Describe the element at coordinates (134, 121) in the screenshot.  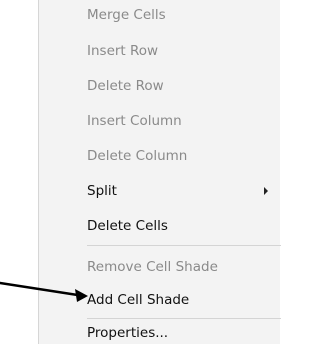
I see `menu-item-label: Insert Column` at that location.